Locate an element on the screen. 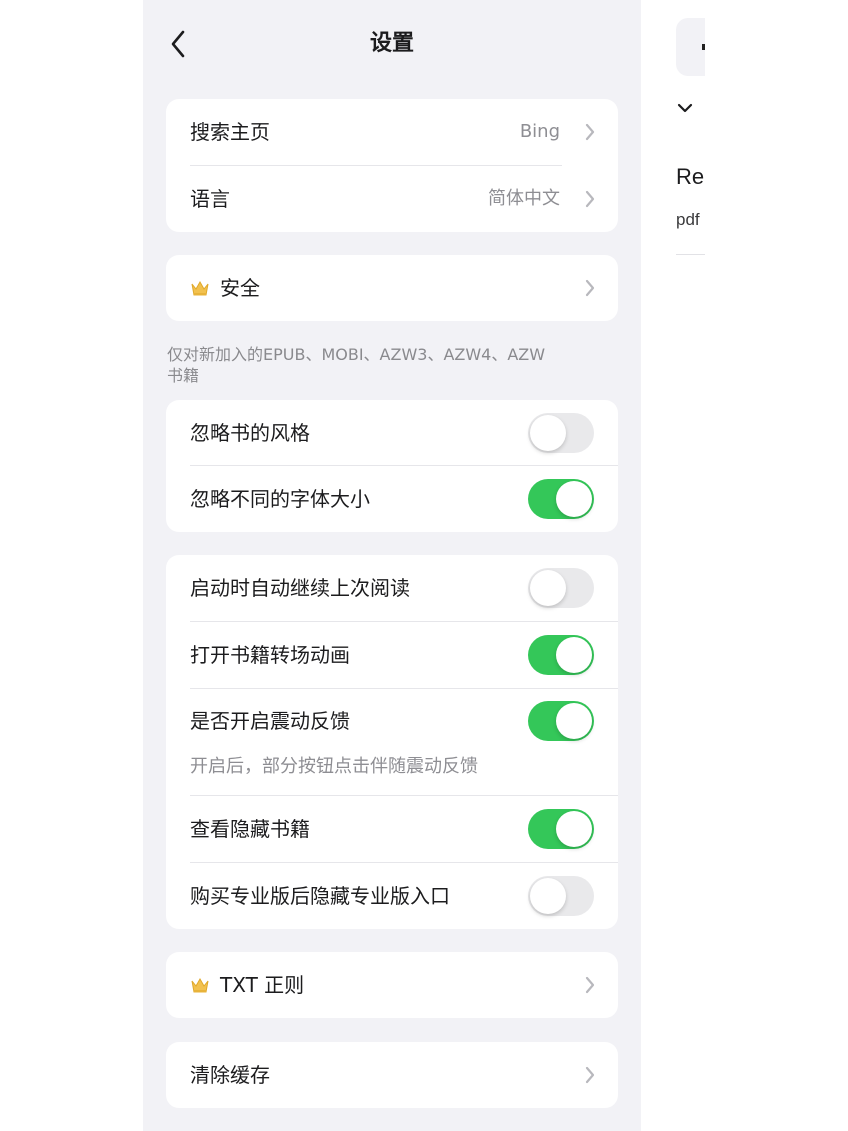  row-label: 启动时自动继续上次阅读 is located at coordinates (300, 588).